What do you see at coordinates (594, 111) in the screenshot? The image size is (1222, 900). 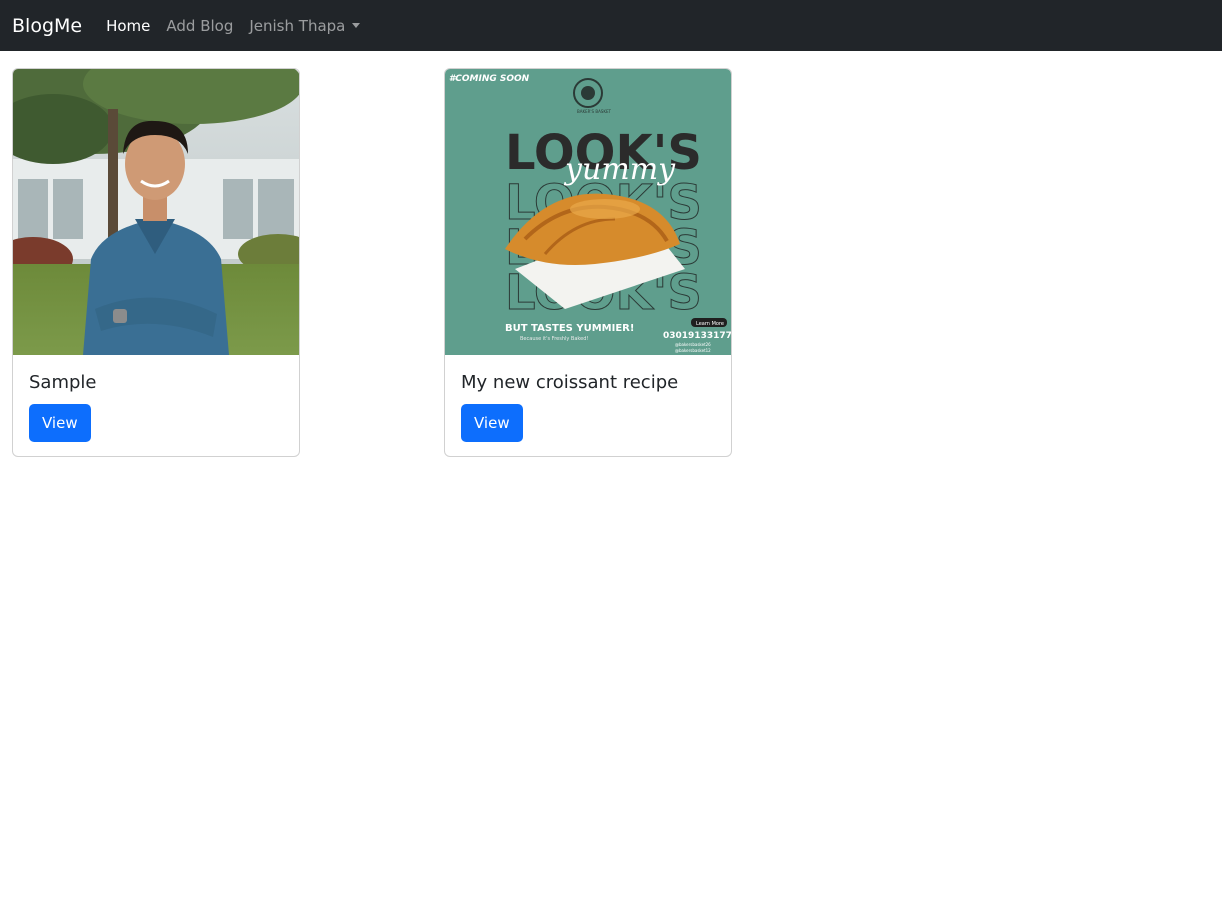 I see `poster-logo-text: BAKER'S BASKET` at bounding box center [594, 111].